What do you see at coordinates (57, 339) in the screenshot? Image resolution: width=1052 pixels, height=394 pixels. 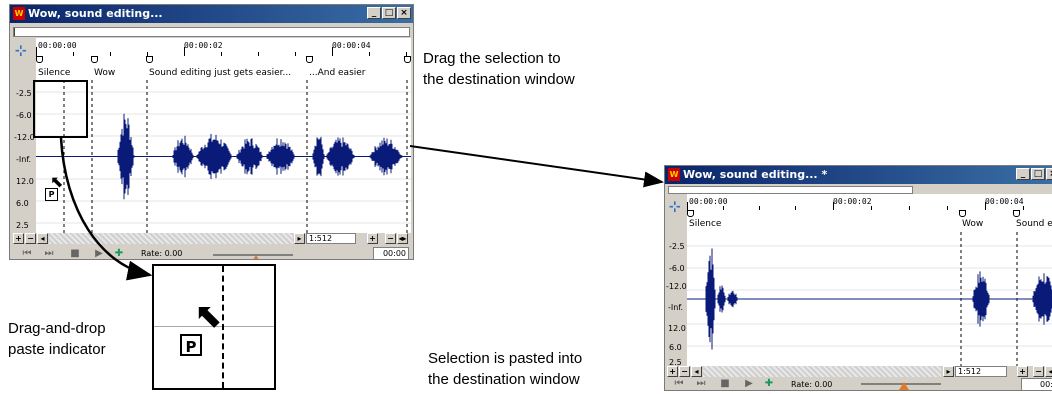 I see `callout-indicator: Drag-and-drop paste indicator` at bounding box center [57, 339].